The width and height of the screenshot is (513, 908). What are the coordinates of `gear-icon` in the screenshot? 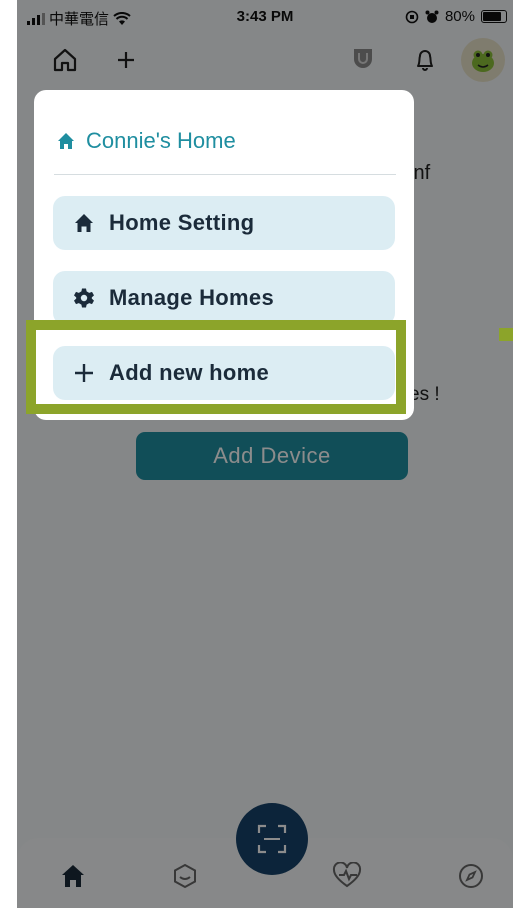 It's located at (84, 298).